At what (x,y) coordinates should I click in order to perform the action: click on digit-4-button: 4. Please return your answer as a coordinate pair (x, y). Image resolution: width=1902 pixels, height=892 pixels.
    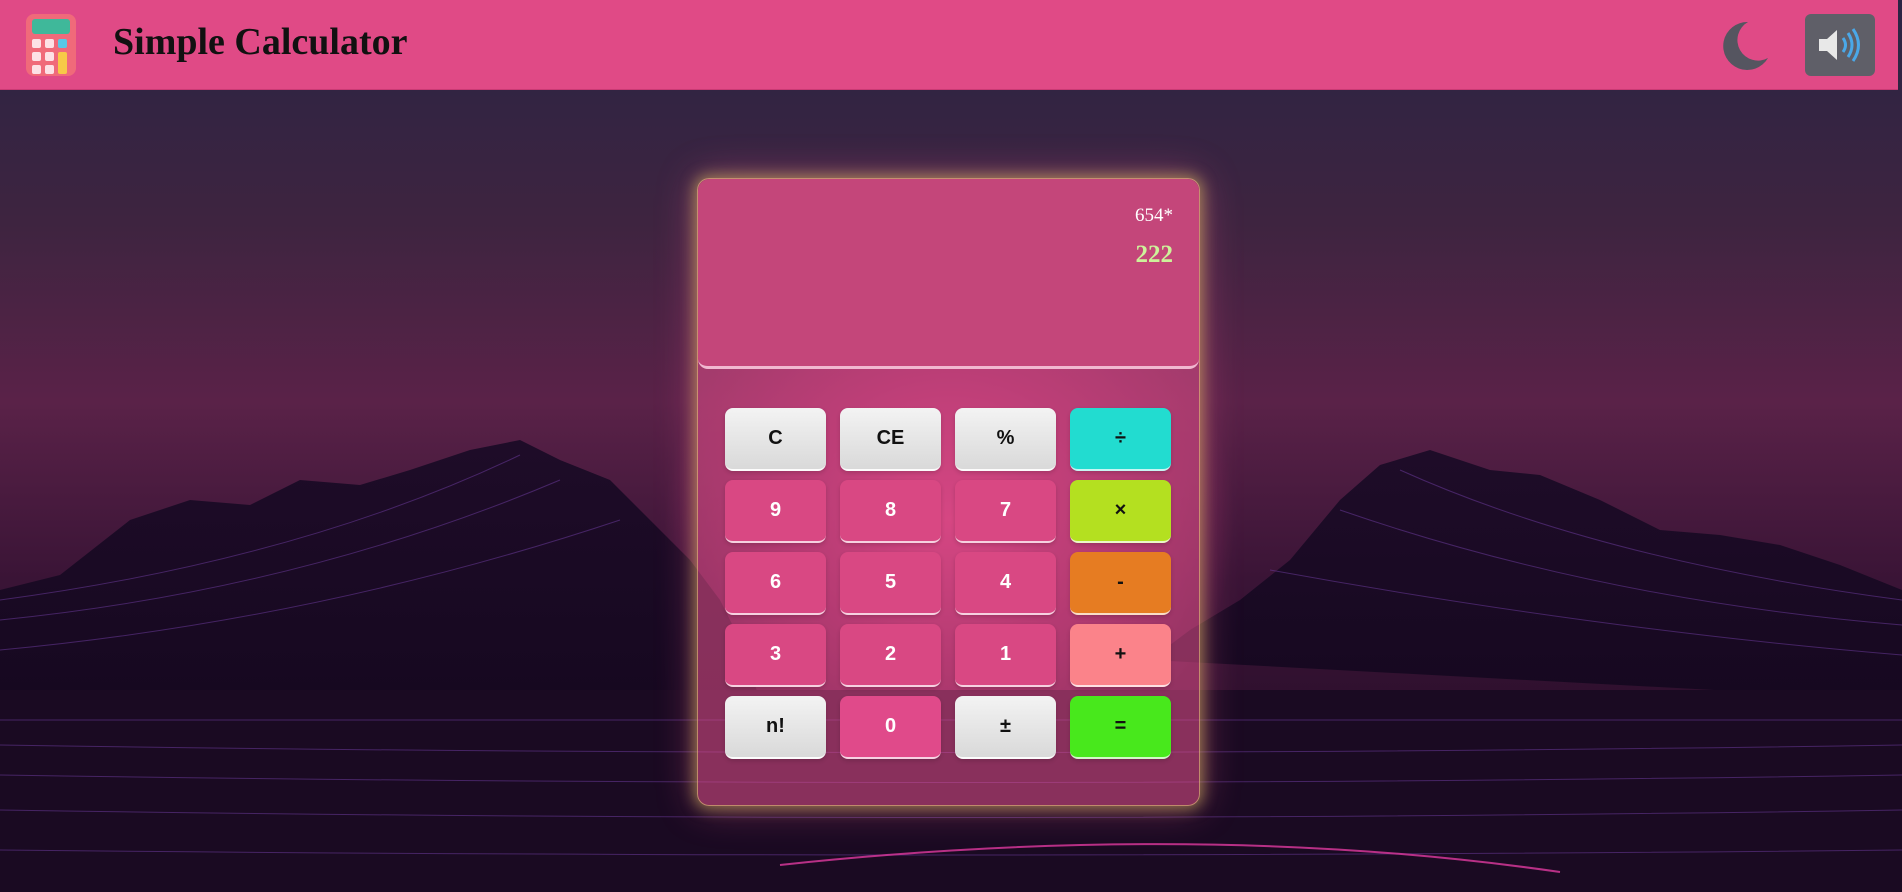
    Looking at the image, I should click on (1005, 583).